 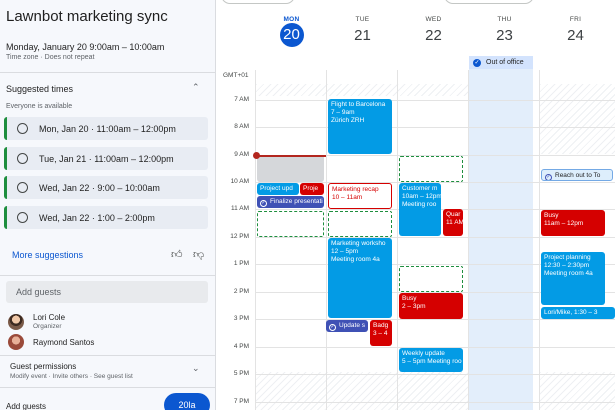 I want to click on suggested-time-label: Wed, Jan 22 · 1:00 – 2:00pm, so click(x=97, y=217).